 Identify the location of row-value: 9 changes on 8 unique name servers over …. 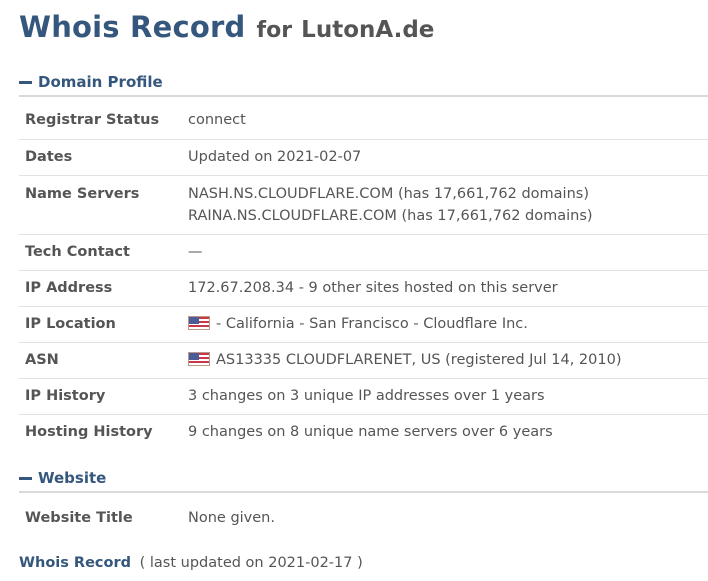
(370, 432).